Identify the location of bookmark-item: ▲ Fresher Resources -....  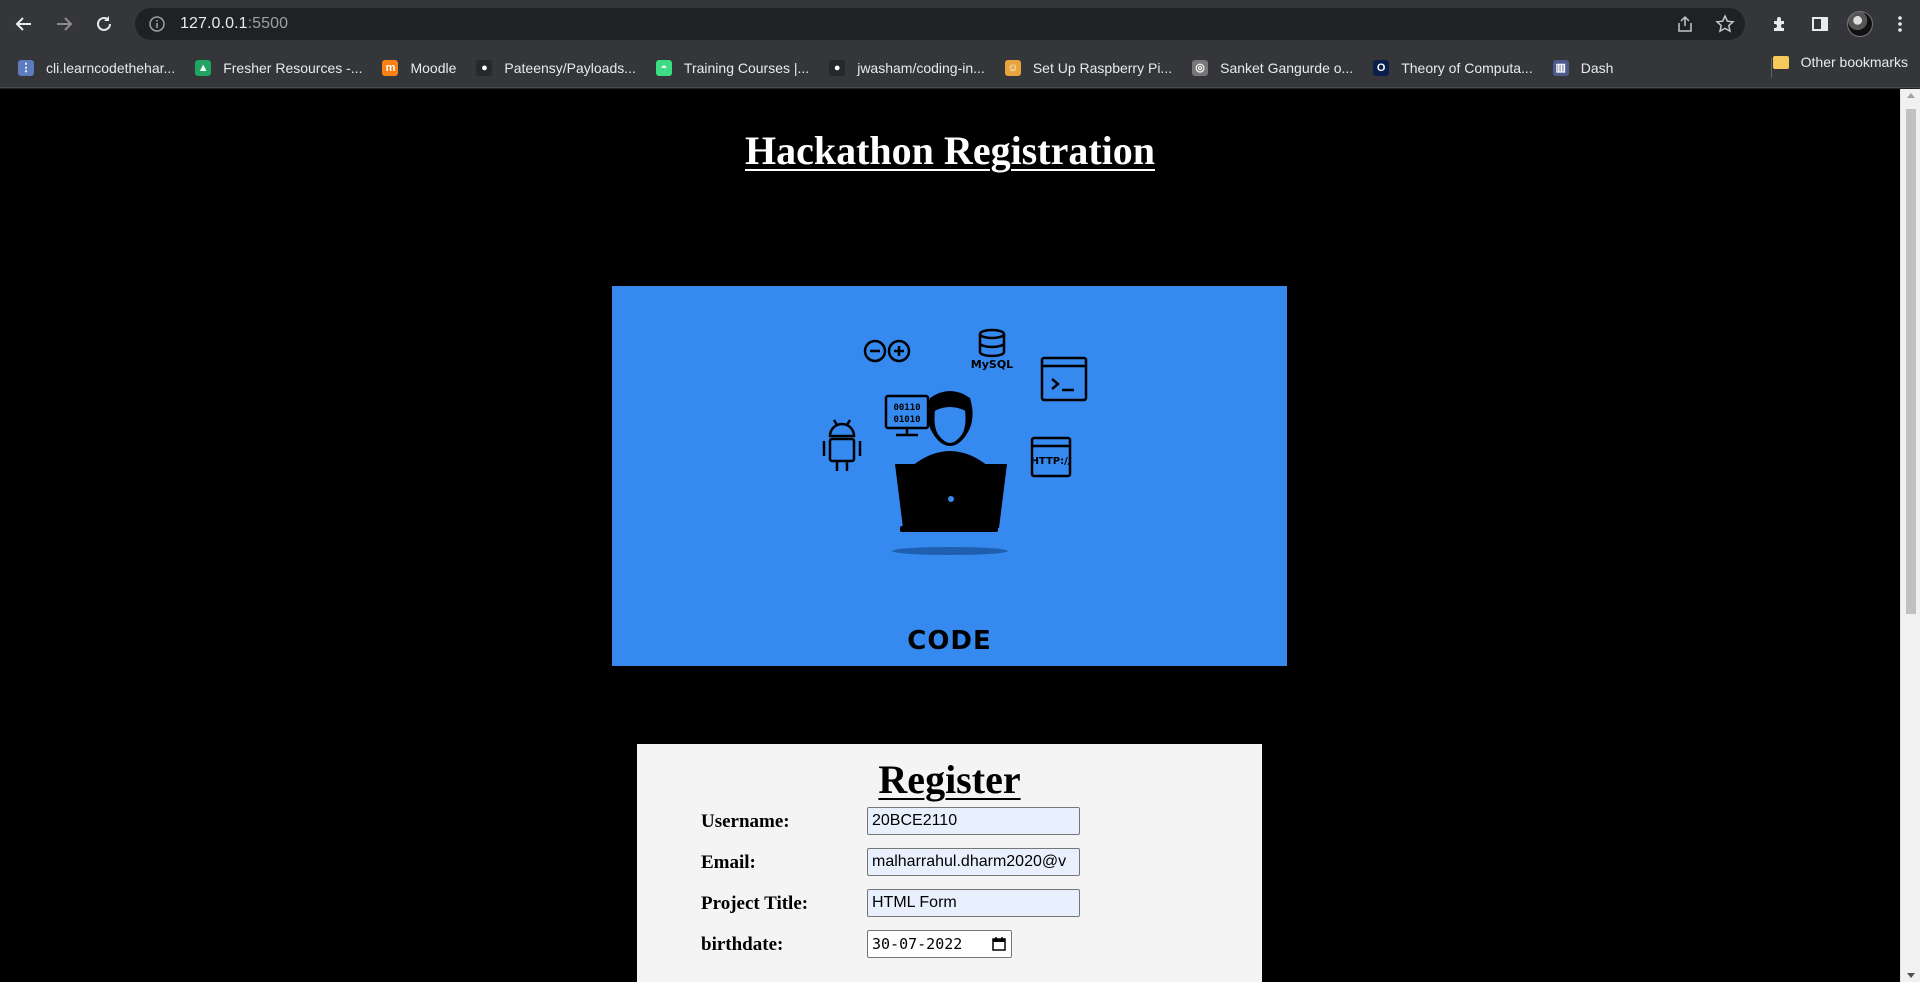
(278, 68).